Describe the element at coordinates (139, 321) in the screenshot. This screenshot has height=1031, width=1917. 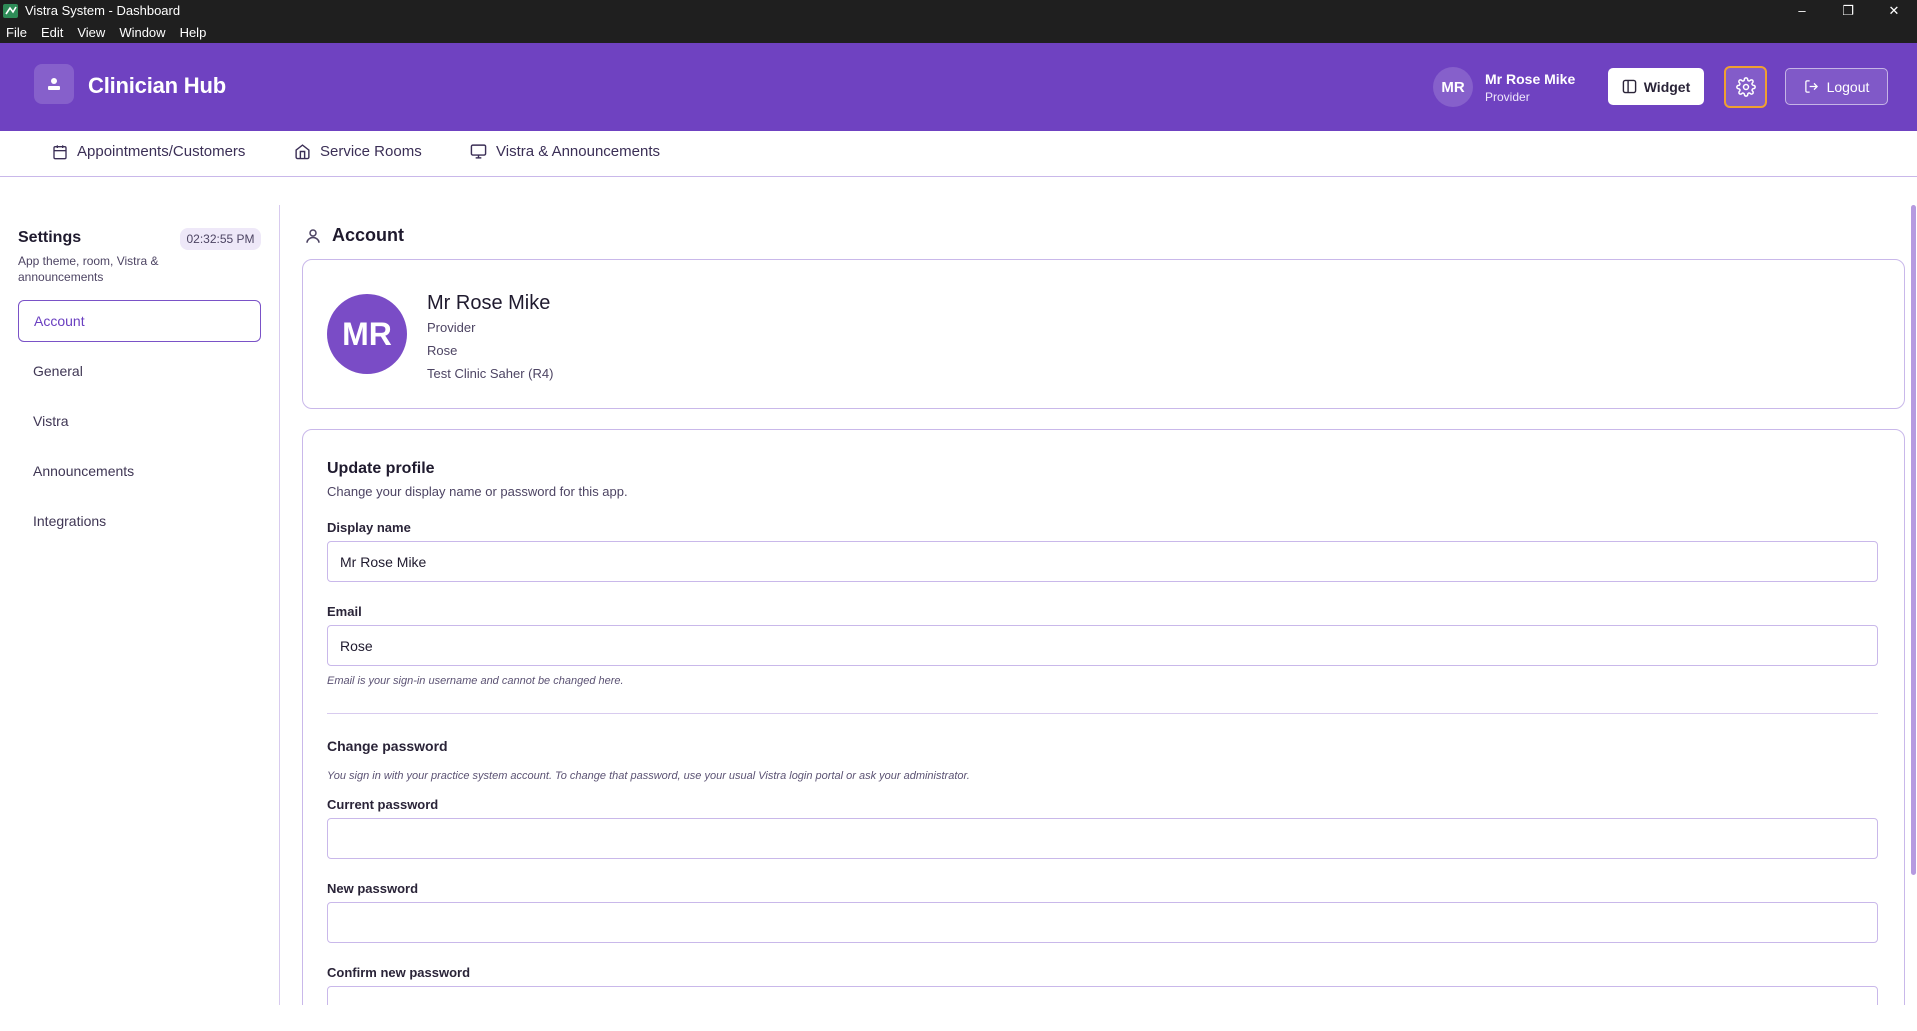
I see `sidebar-item-account: Account` at that location.